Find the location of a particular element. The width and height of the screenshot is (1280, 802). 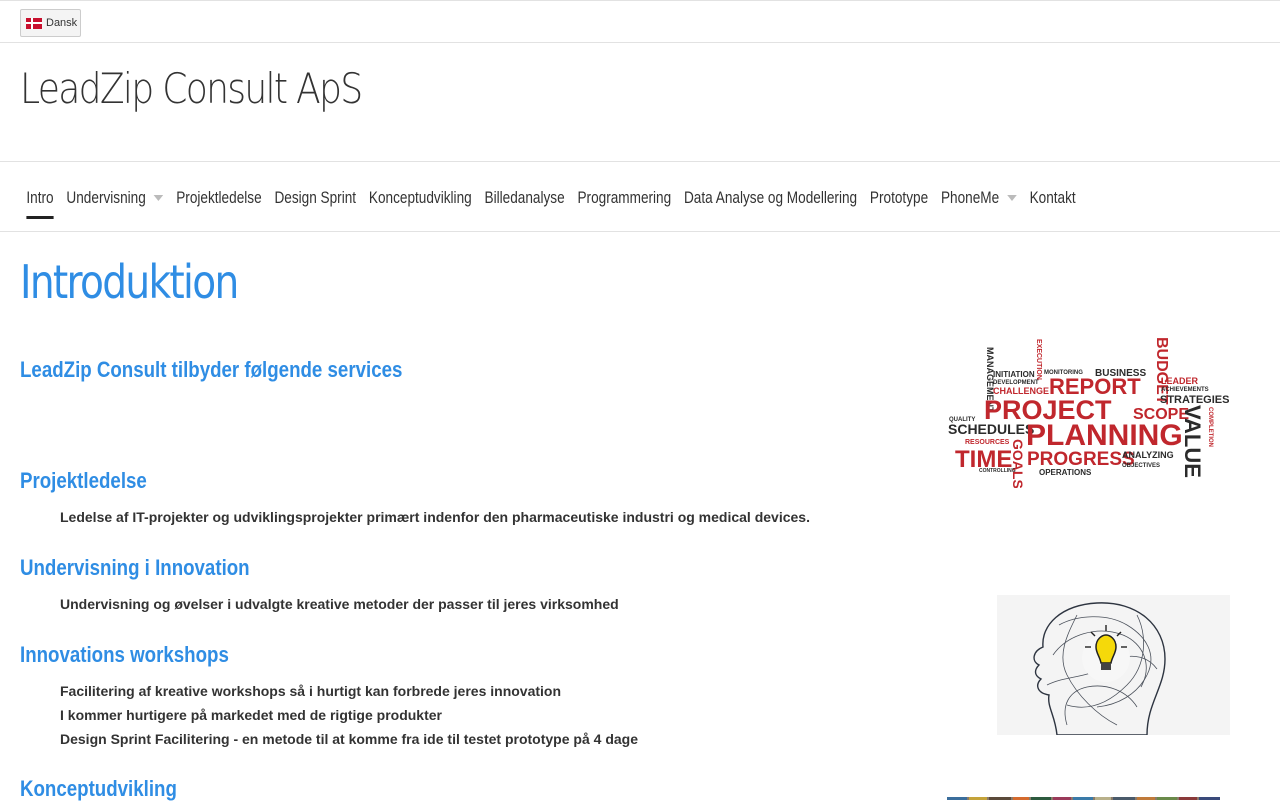

nav-item-projektledelse: Projektledelse is located at coordinates (219, 198).